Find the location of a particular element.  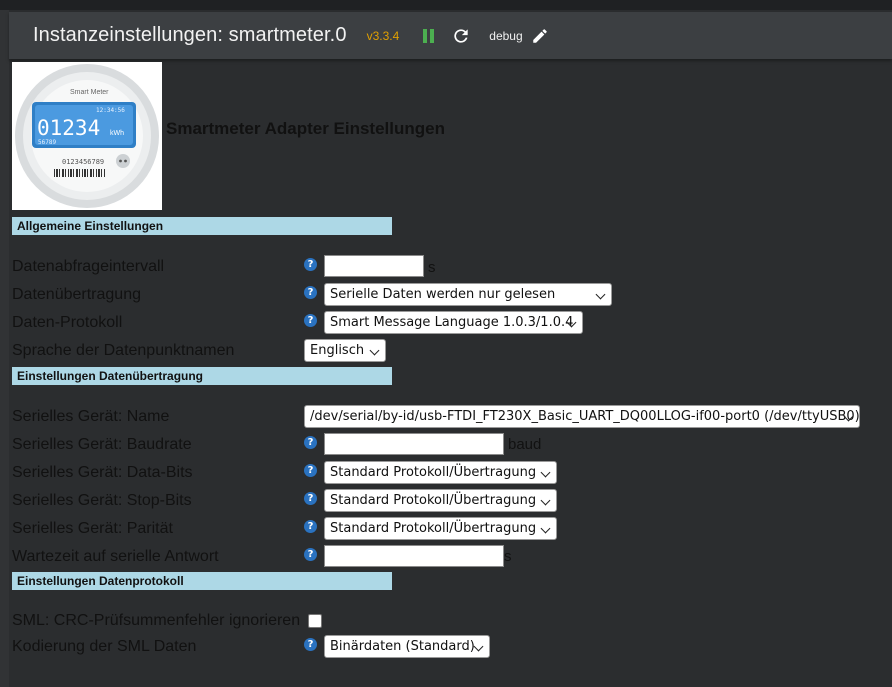

stopbits-label: Serielles Gerät: Stop-Bits is located at coordinates (102, 500).